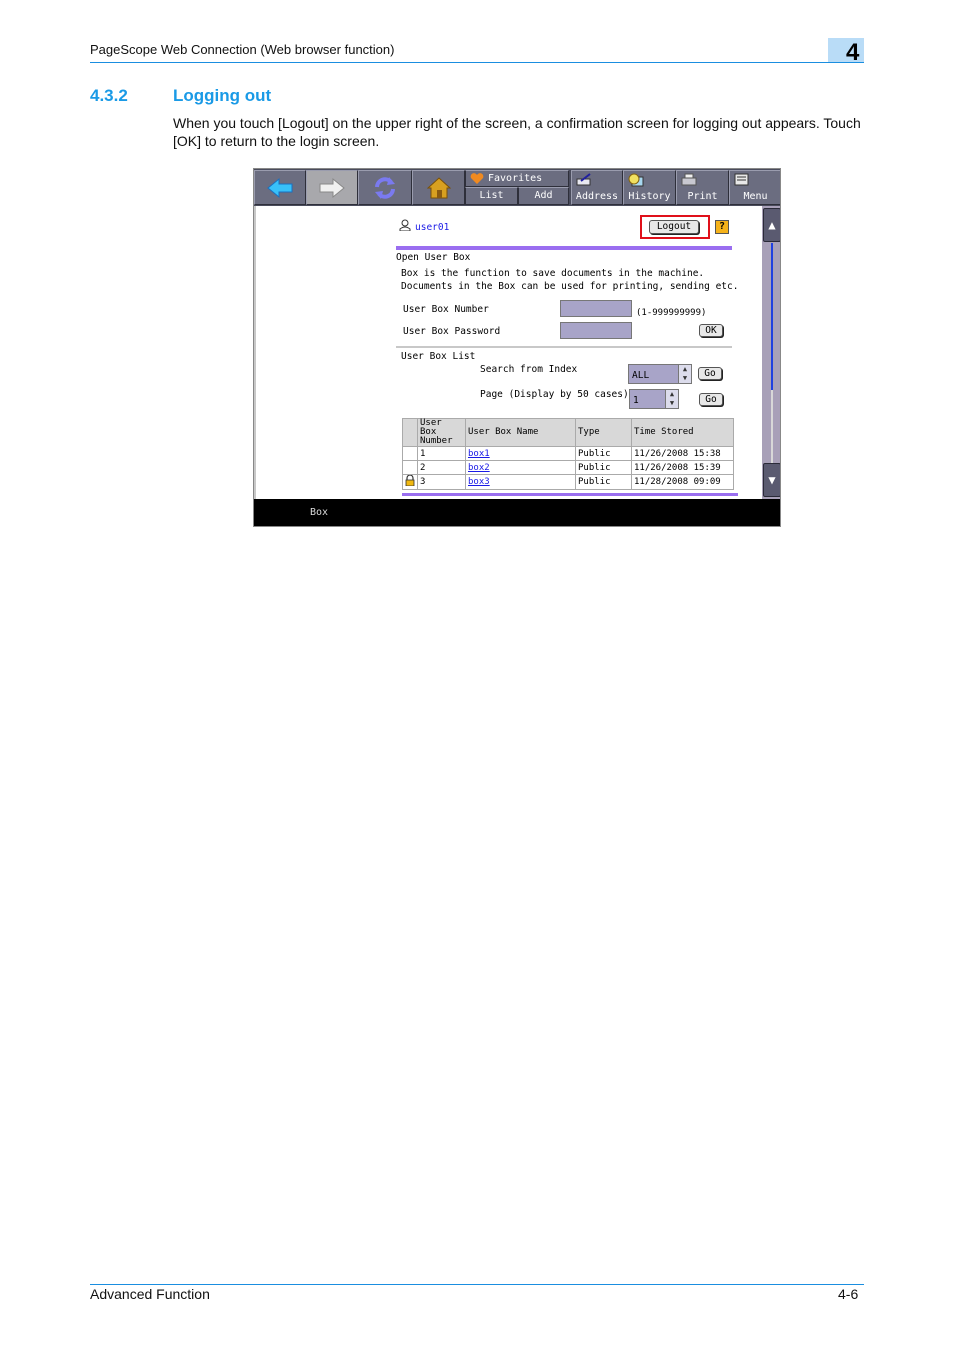 This screenshot has height=1350, width=954. What do you see at coordinates (441, 467) in the screenshot?
I see `box-number: 2` at bounding box center [441, 467].